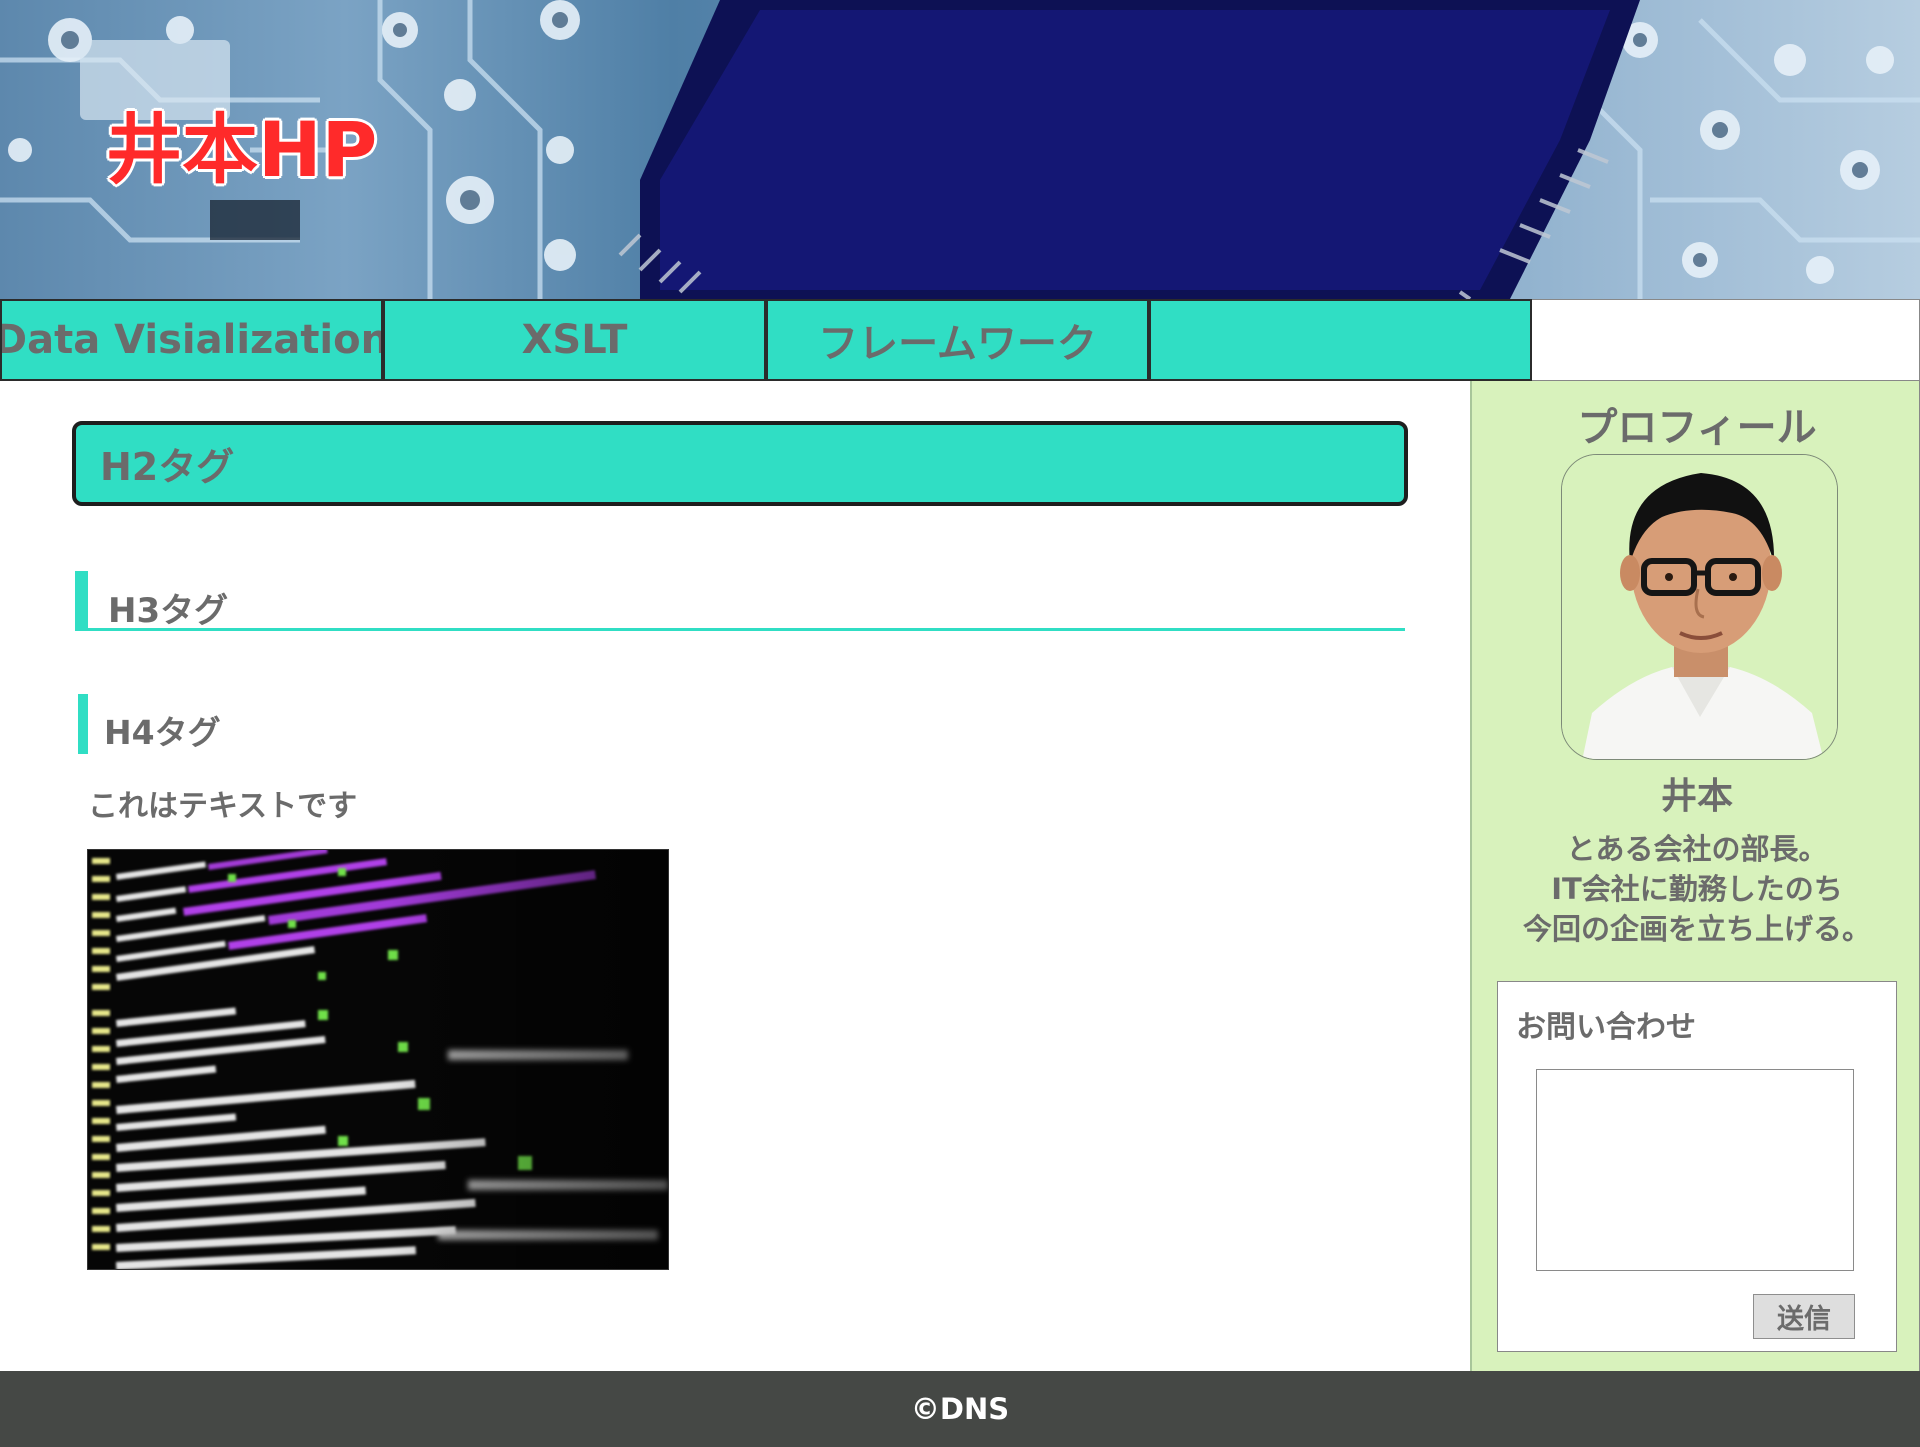 The width and height of the screenshot is (1920, 1447). I want to click on profile-description: とある会社の部長。 IT会社に勤務したのち 今回の企画を立ち上げる。, so click(1696, 889).